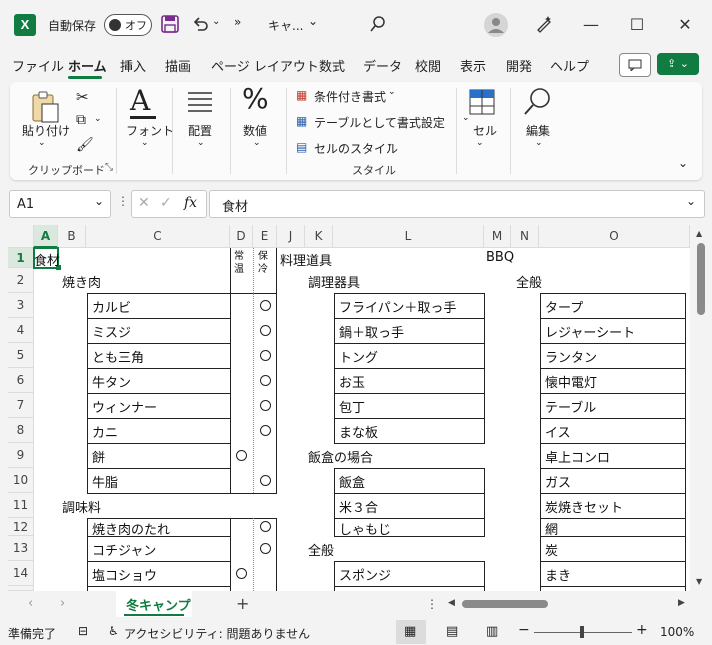  Describe the element at coordinates (564, 306) in the screenshot. I see `list-item: タープ` at that location.